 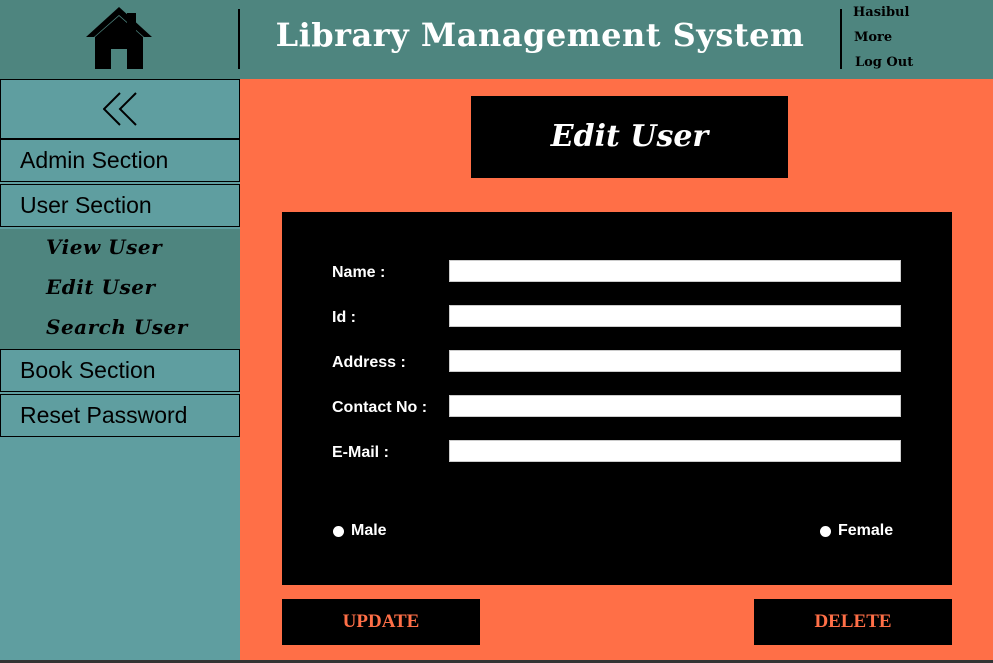 I want to click on sidebar-item-reset-password: Reset Password, so click(x=120, y=415).